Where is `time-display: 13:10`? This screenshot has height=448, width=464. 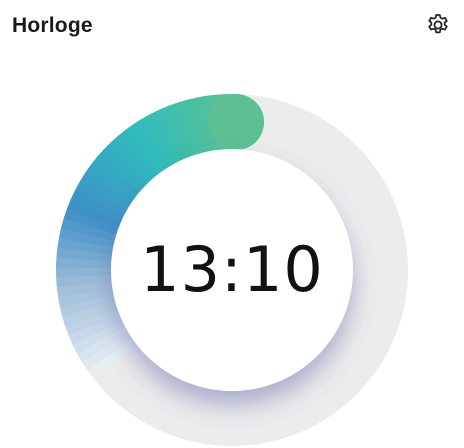
time-display: 13:10 is located at coordinates (232, 269).